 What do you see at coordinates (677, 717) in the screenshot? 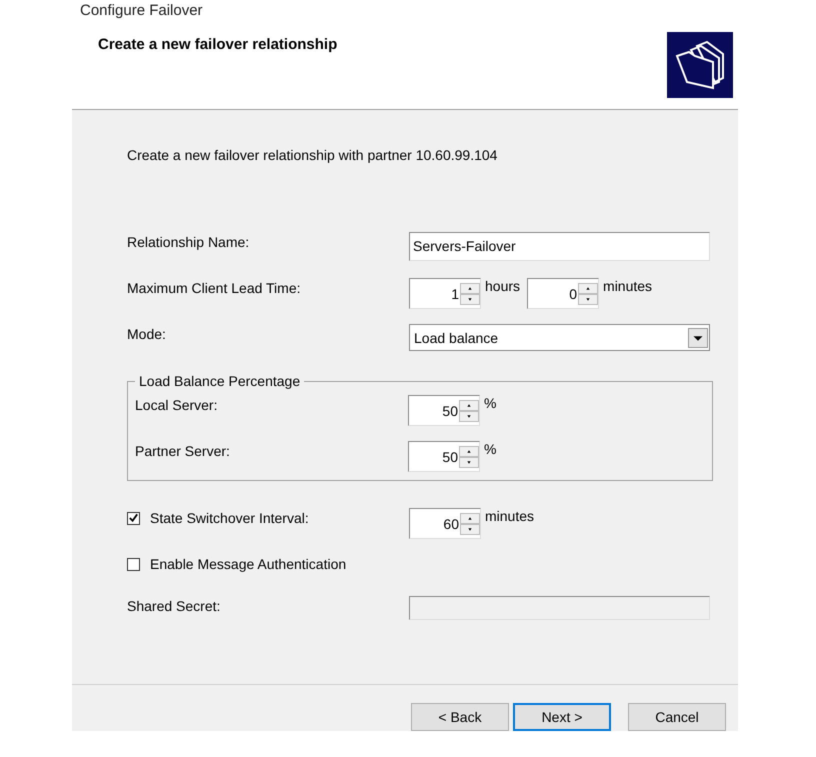
I see `wizard-button: Cancel` at bounding box center [677, 717].